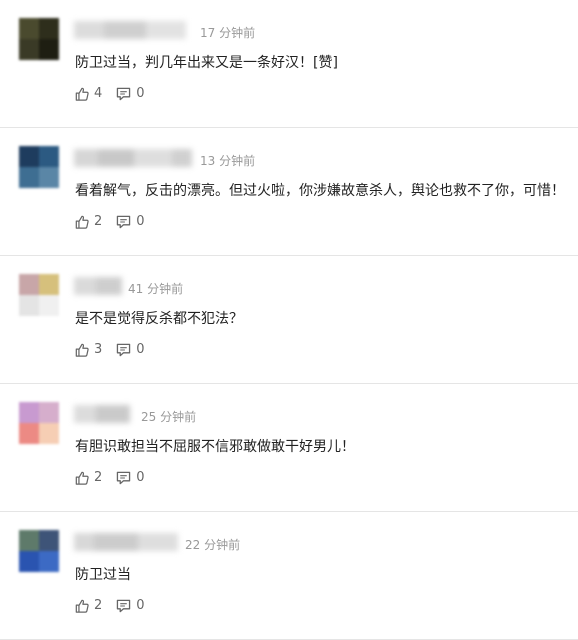  I want to click on comment-text: 看着解气，反击的漂亮。但过火啦，你涉嫌故意杀人，舆论也救不了你，可惜！, so click(320, 191).